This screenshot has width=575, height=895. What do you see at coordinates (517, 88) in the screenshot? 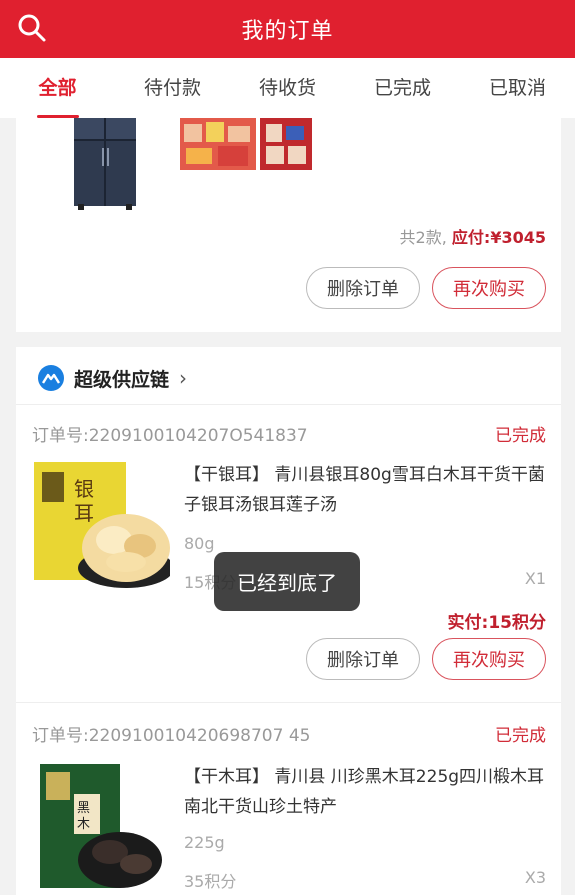
I see `tab-cancelled: 已取消` at bounding box center [517, 88].